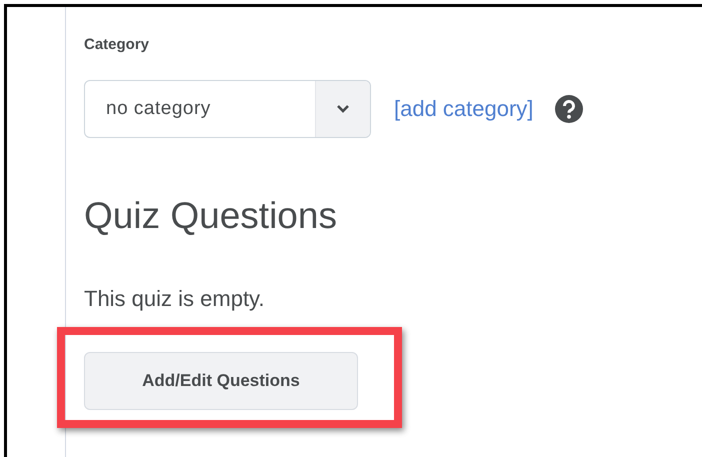 The height and width of the screenshot is (457, 702). I want to click on chevron-down-icon, so click(343, 109).